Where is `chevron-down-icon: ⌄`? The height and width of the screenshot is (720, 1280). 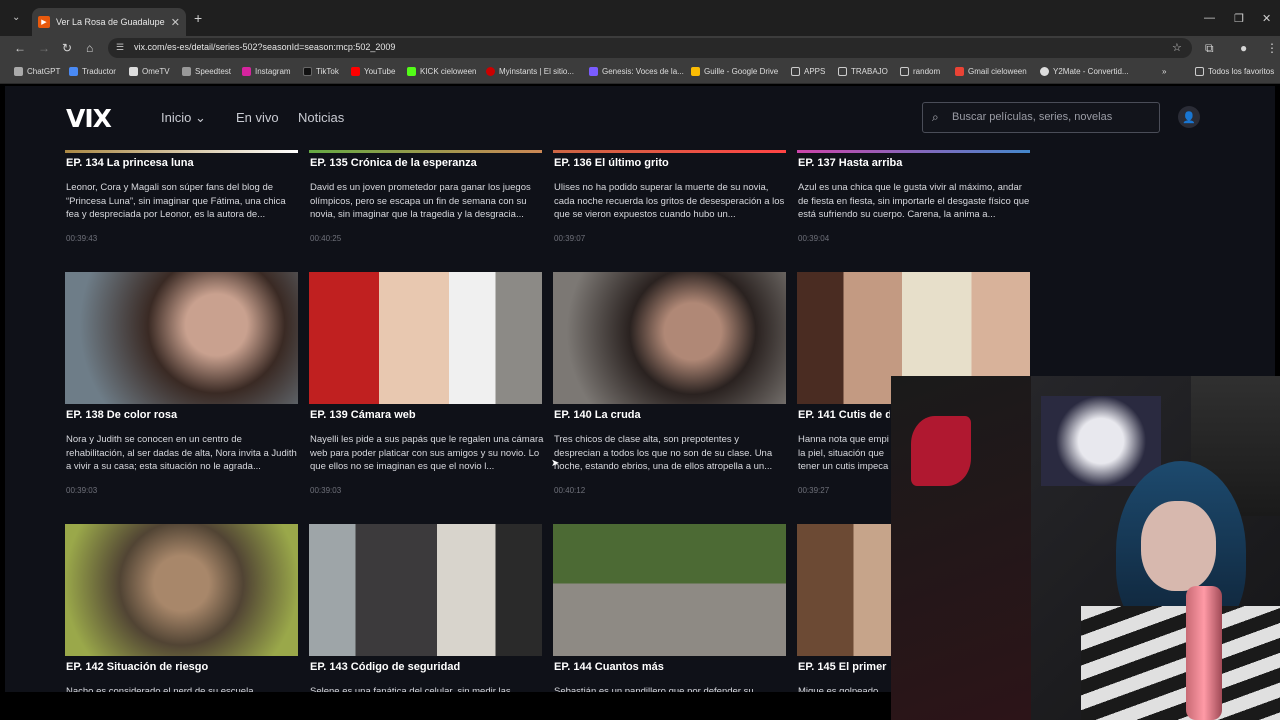
chevron-down-icon: ⌄ is located at coordinates (200, 117).